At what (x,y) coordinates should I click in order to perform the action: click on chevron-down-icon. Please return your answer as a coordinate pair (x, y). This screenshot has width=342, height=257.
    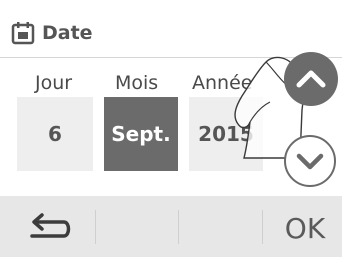
    Looking at the image, I should click on (310, 161).